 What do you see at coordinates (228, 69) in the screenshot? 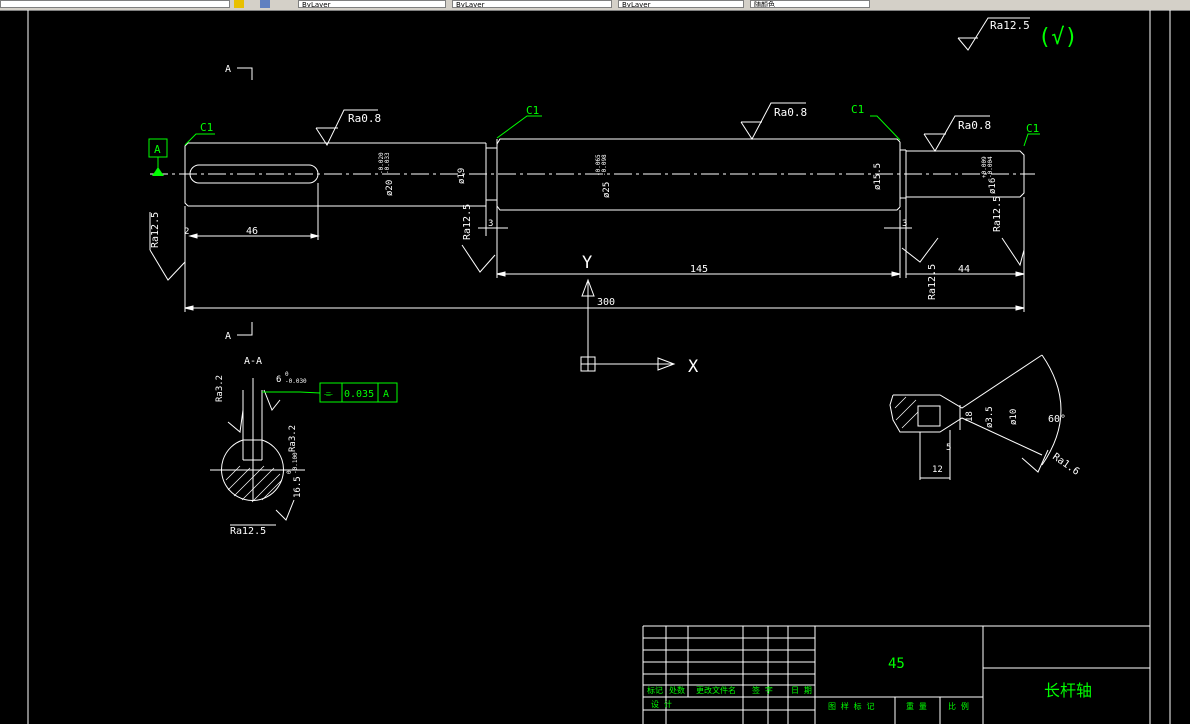
I see `section-mark-top-letter: A` at bounding box center [228, 69].